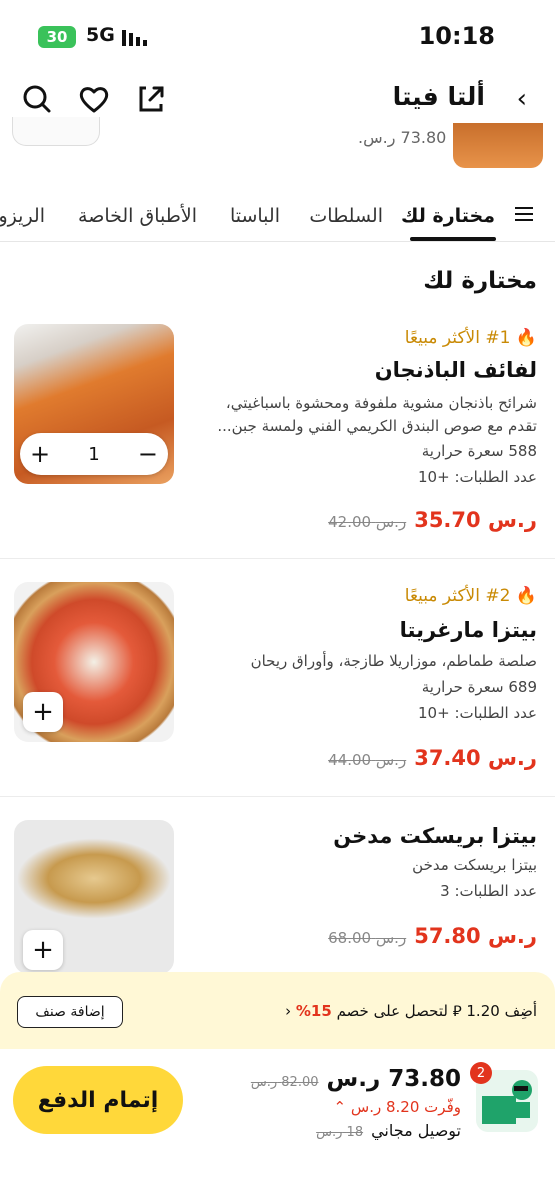 The height and width of the screenshot is (1200, 555). I want to click on quantity-value: 1, so click(94, 454).